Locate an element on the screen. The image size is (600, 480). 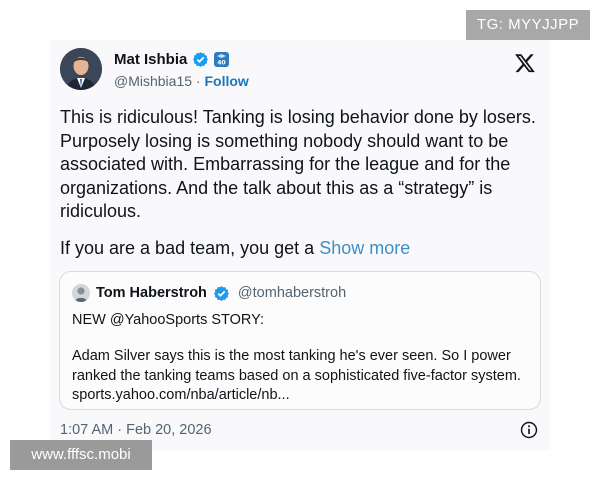
org-badge-icon: 40 is located at coordinates (222, 59).